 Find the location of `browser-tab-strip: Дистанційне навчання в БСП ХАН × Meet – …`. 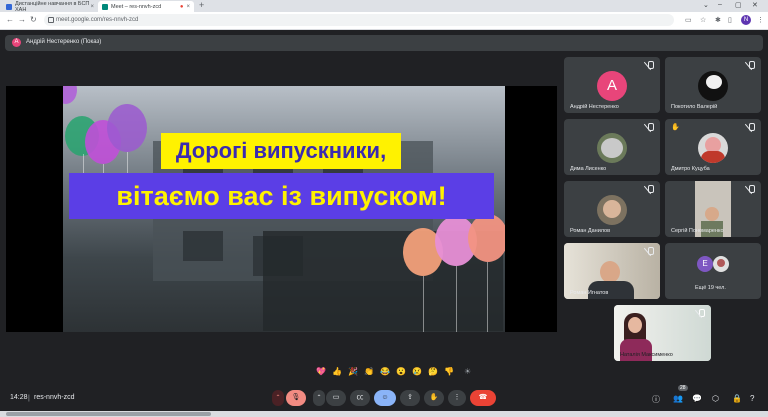

browser-tab-strip: Дистанційне навчання в БСП ХАН × Meet – … is located at coordinates (384, 6).